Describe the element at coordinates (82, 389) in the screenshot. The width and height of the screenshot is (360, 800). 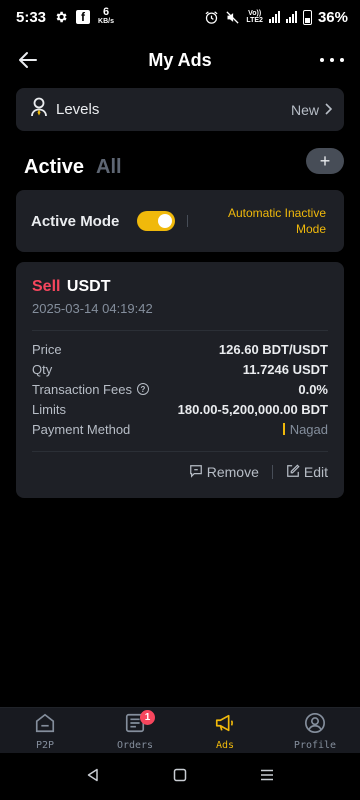
I see `fees-label: Transaction Fees` at that location.